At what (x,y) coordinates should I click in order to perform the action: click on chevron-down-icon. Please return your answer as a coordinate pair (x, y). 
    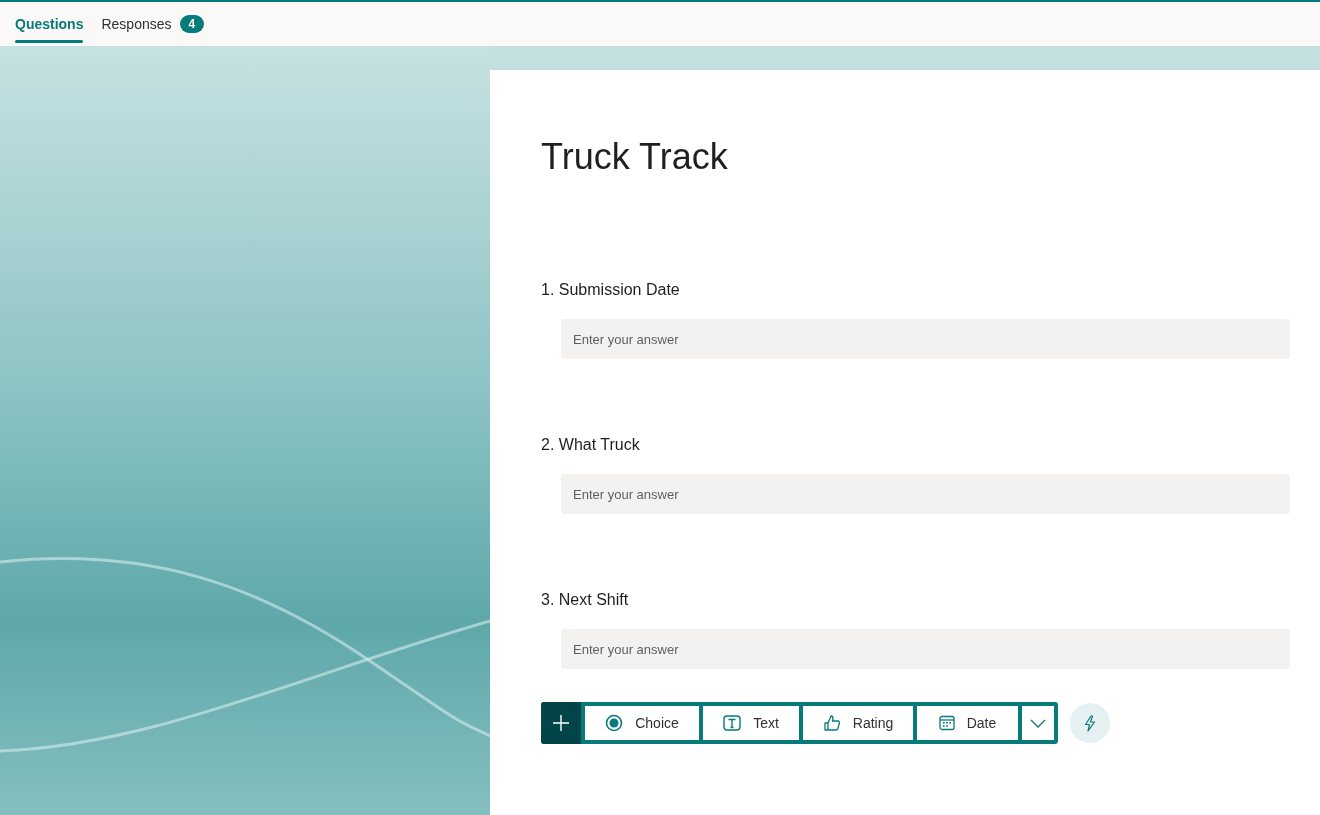
    Looking at the image, I should click on (1038, 723).